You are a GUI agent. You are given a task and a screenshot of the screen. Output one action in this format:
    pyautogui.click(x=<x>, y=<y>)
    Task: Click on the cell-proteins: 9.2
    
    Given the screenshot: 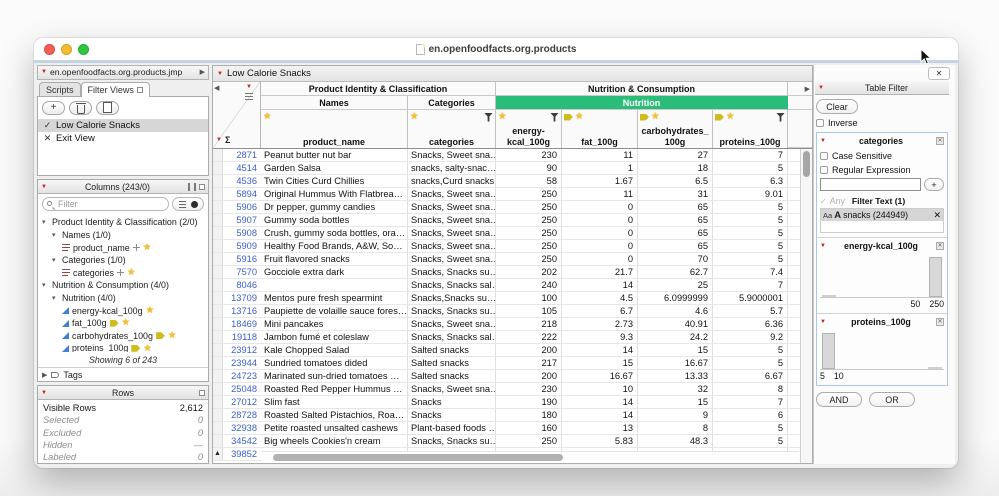 What is the action you would take?
    pyautogui.click(x=750, y=337)
    